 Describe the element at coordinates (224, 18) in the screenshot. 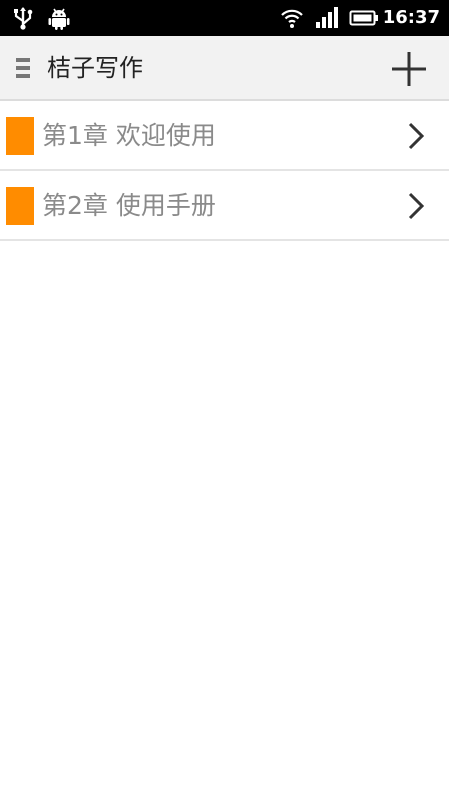

I see `status-bar: 16:37` at that location.